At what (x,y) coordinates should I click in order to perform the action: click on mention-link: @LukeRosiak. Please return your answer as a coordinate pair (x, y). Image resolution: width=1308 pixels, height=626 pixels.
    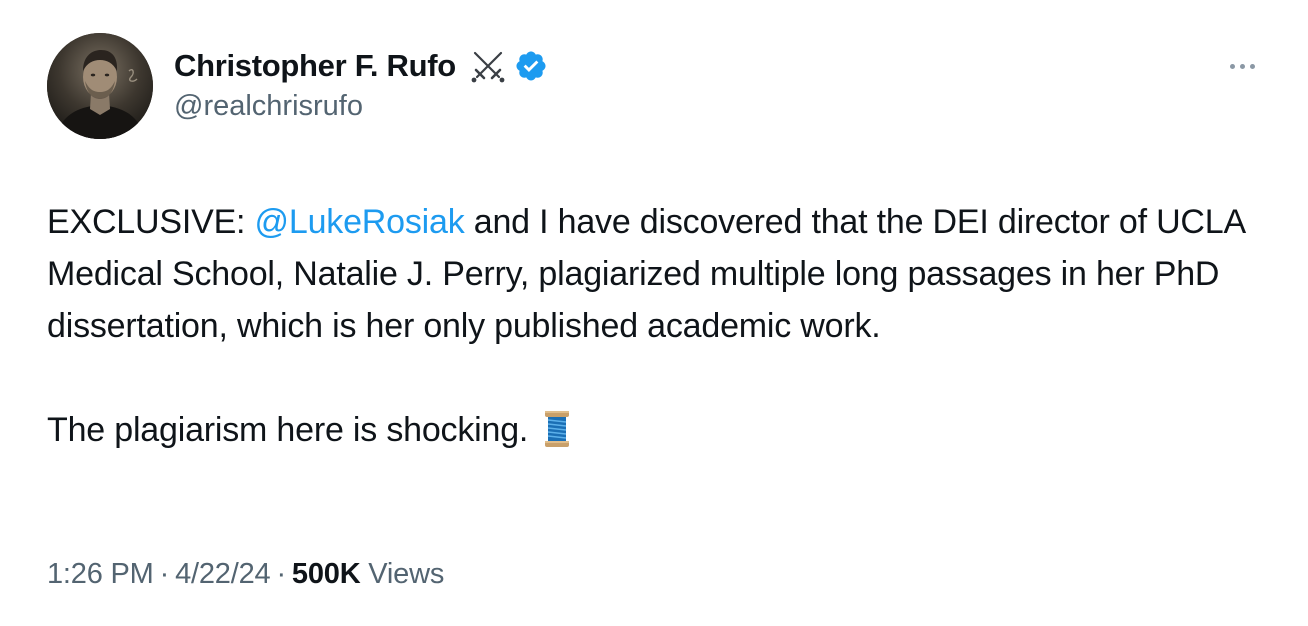
    Looking at the image, I should click on (360, 222).